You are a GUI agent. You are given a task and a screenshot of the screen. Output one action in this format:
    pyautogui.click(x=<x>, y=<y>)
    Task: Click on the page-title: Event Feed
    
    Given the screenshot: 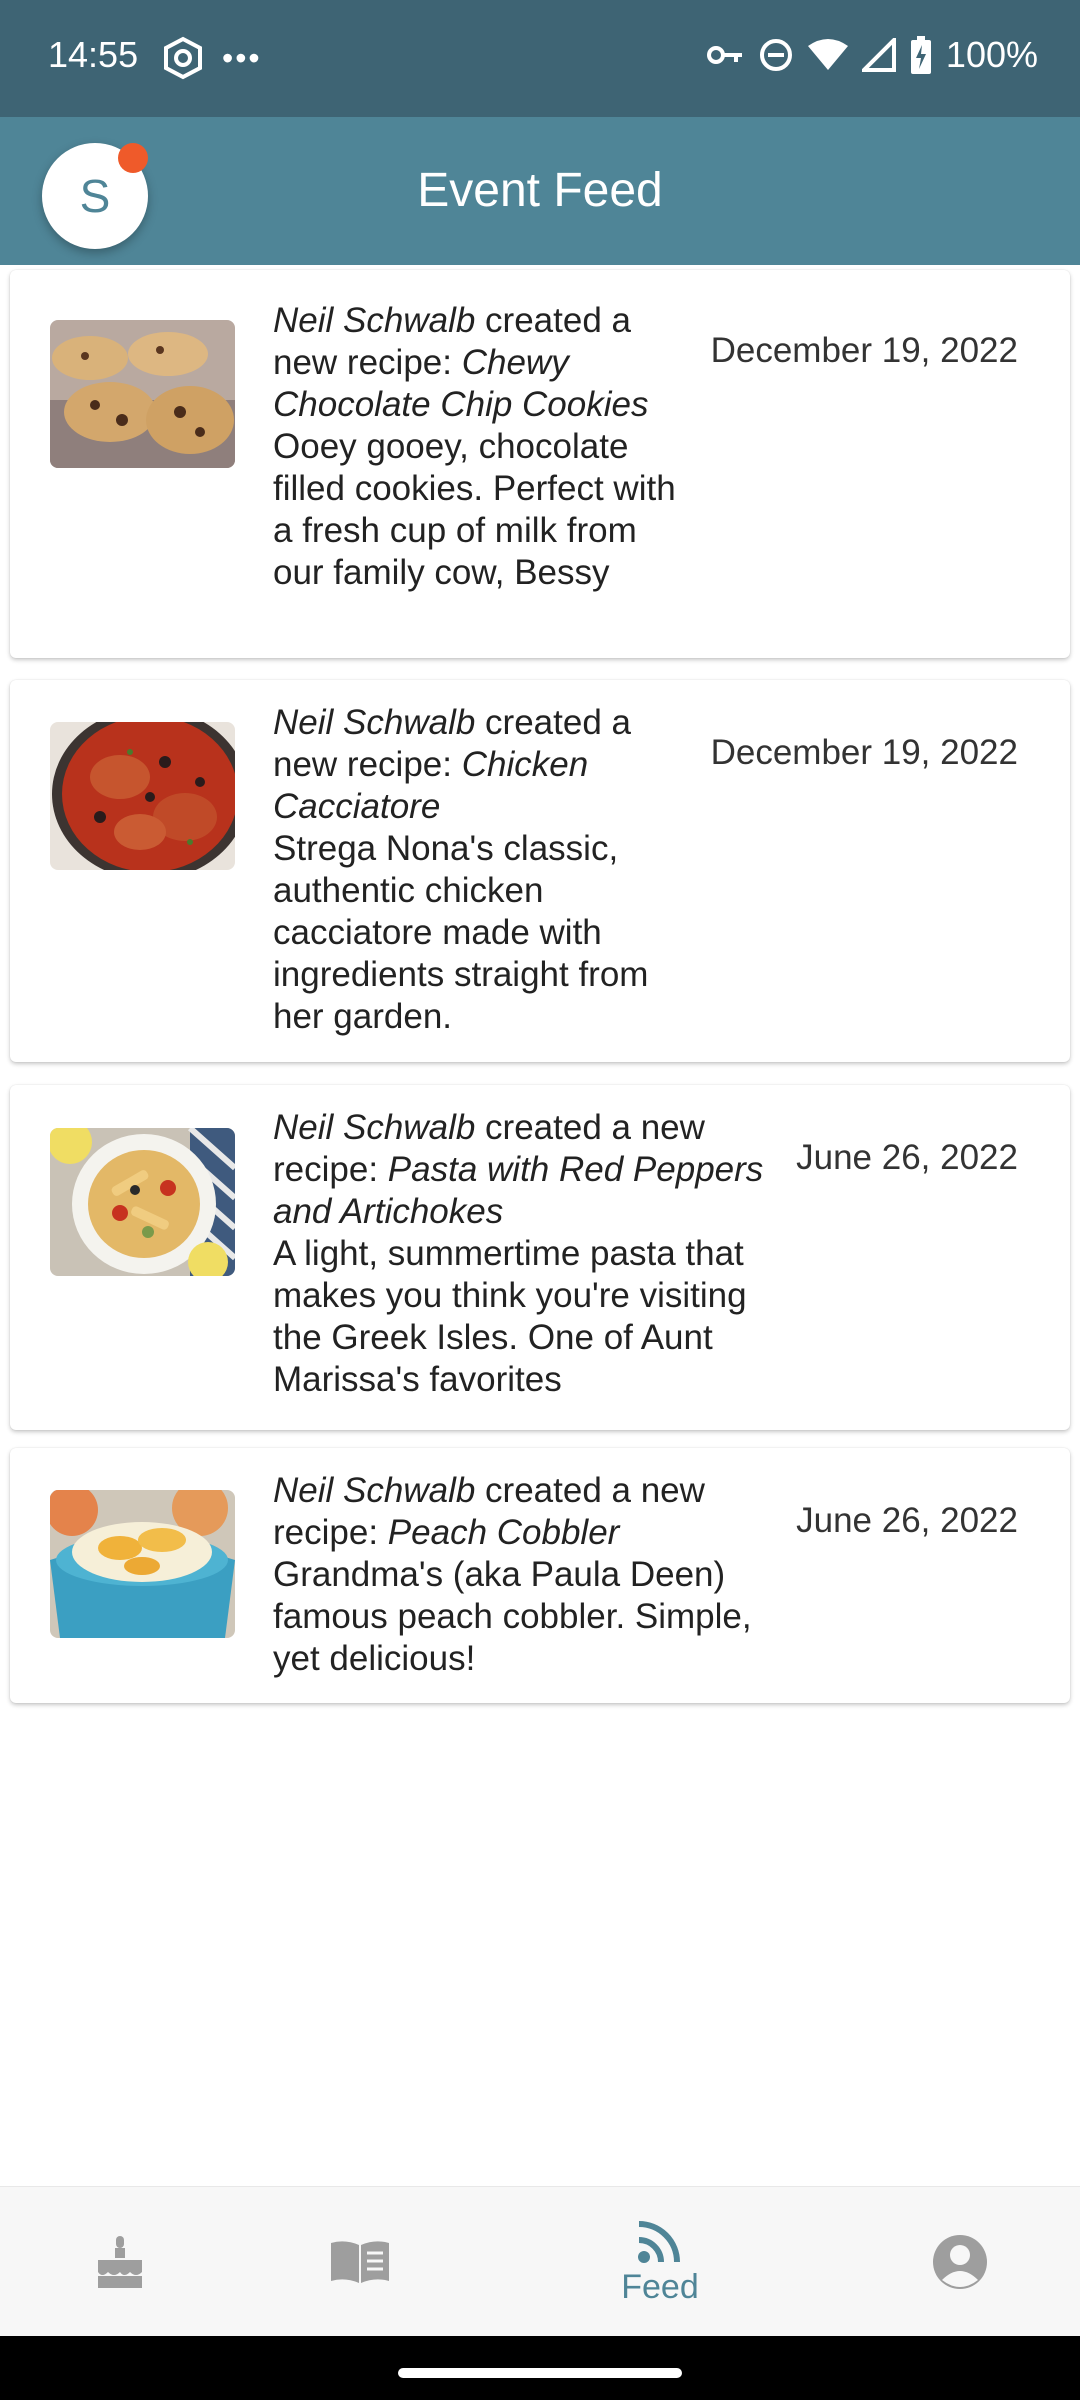 What is the action you would take?
    pyautogui.click(x=540, y=190)
    